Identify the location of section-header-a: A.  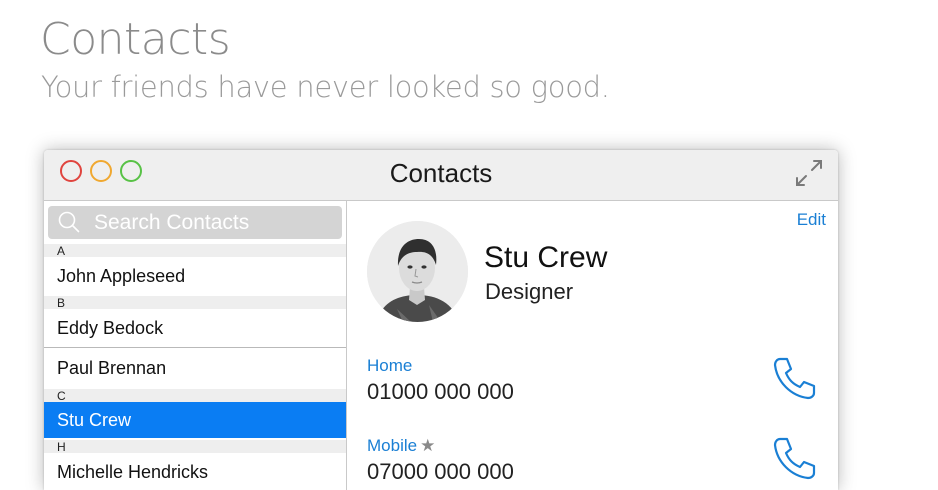
(195, 251).